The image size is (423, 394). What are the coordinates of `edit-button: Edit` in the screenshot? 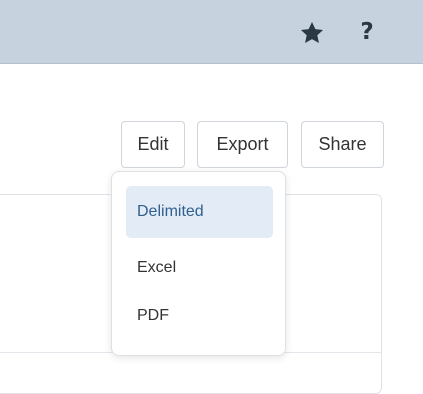 It's located at (153, 144).